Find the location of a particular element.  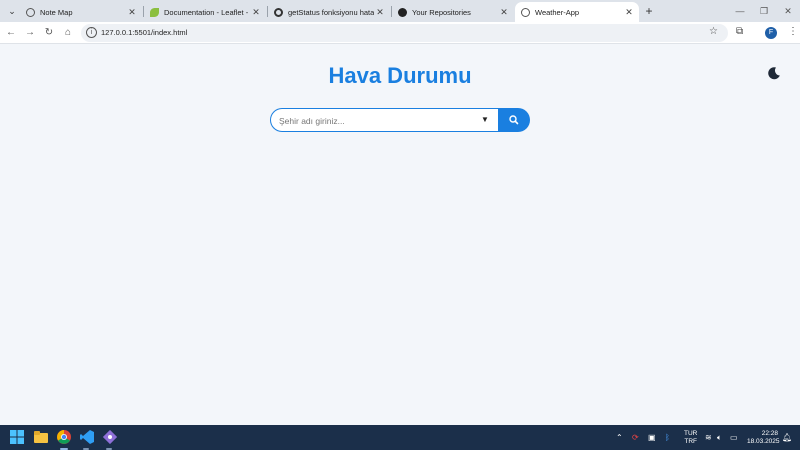

volume-icon: 🔈︎ is located at coordinates (719, 438).